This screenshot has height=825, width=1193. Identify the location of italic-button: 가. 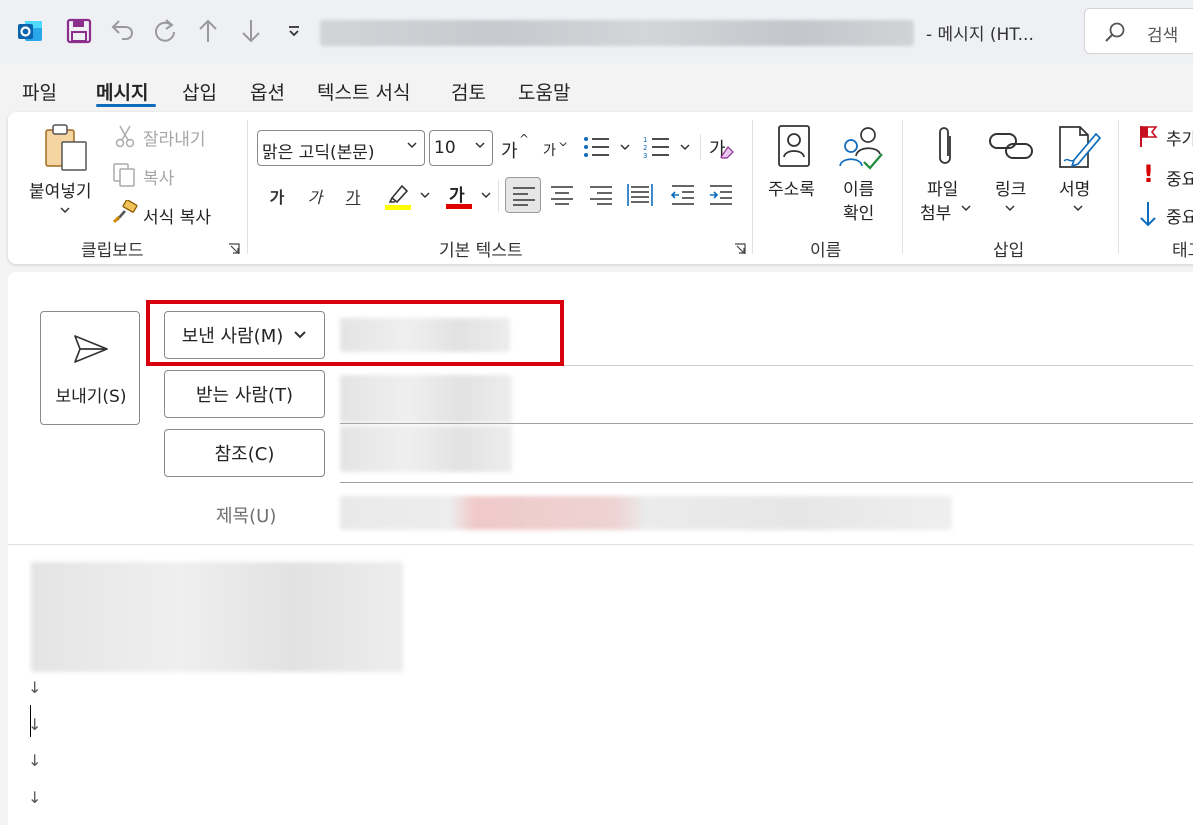
(315, 196).